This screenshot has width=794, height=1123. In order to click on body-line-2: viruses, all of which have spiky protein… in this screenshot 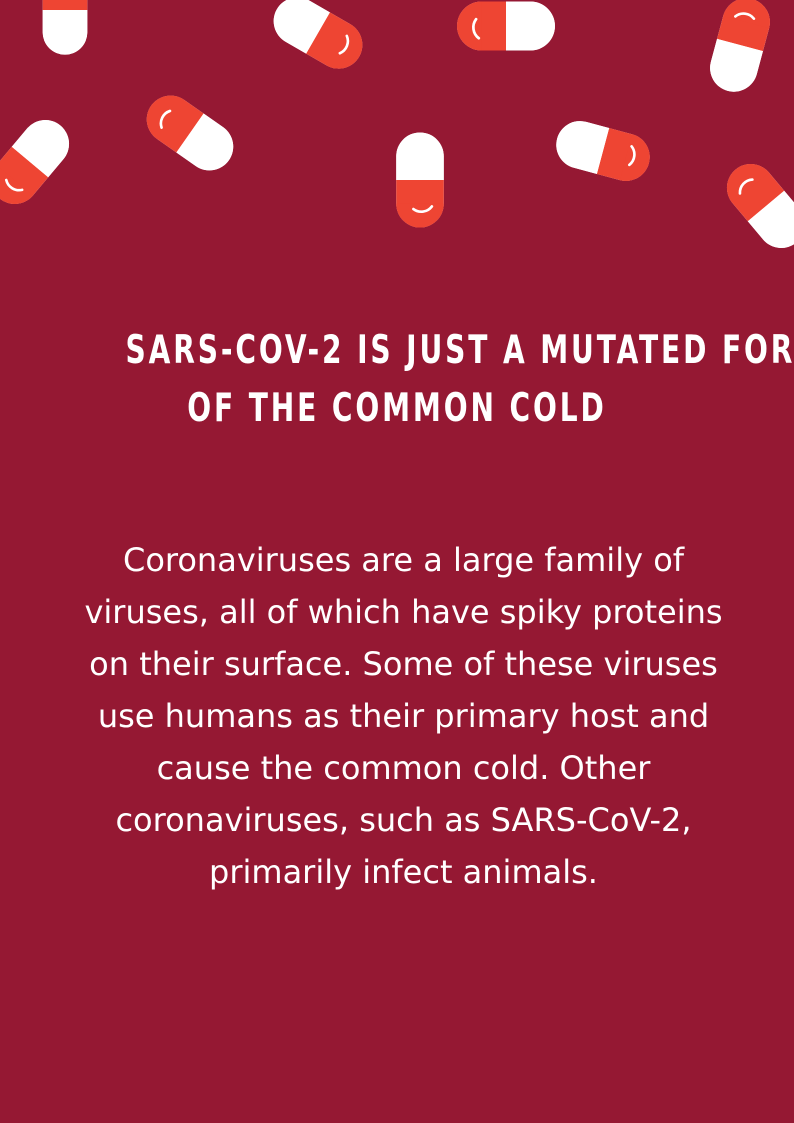, I will do `click(403, 612)`.